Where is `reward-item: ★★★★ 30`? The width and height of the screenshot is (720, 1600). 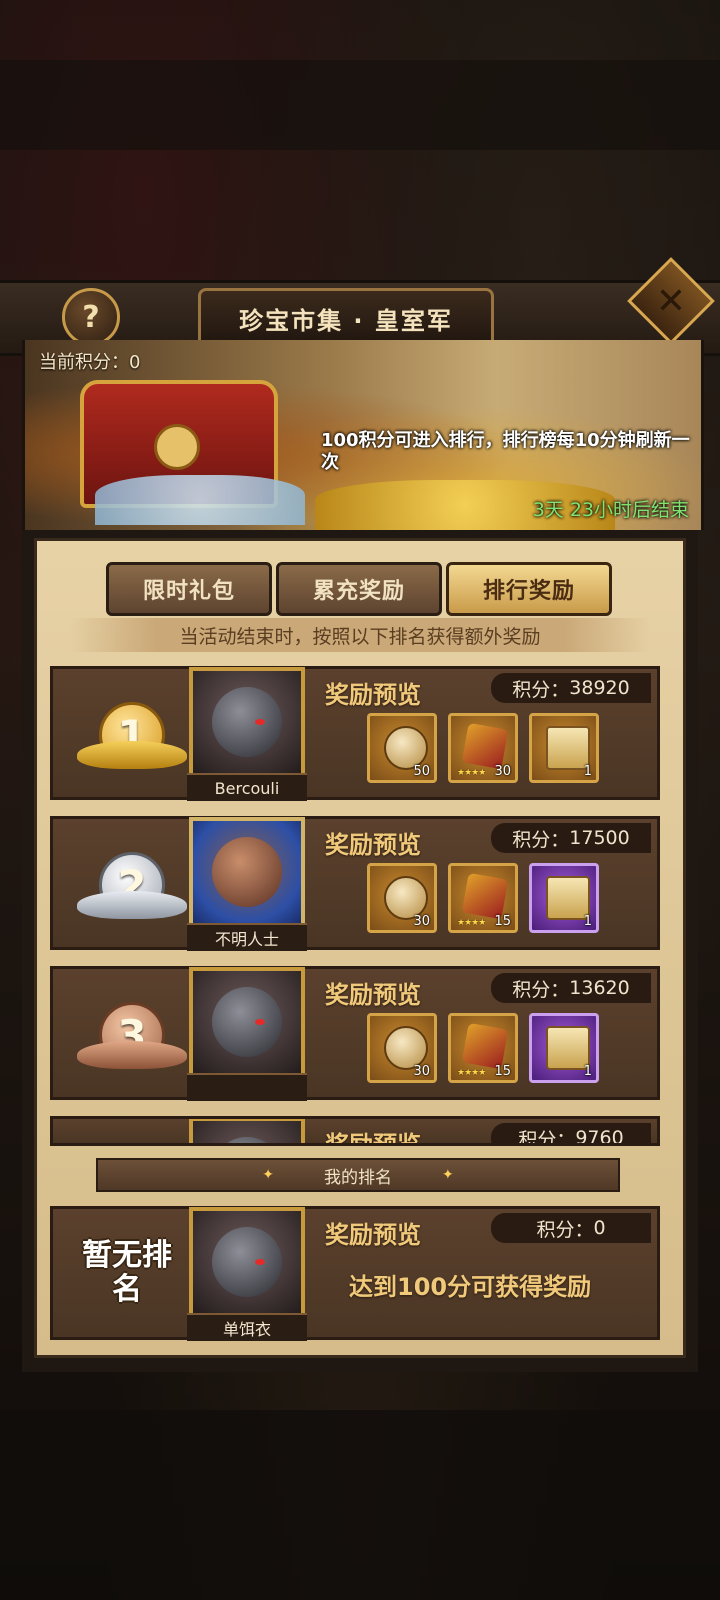
reward-item: ★★★★ 30 is located at coordinates (483, 748).